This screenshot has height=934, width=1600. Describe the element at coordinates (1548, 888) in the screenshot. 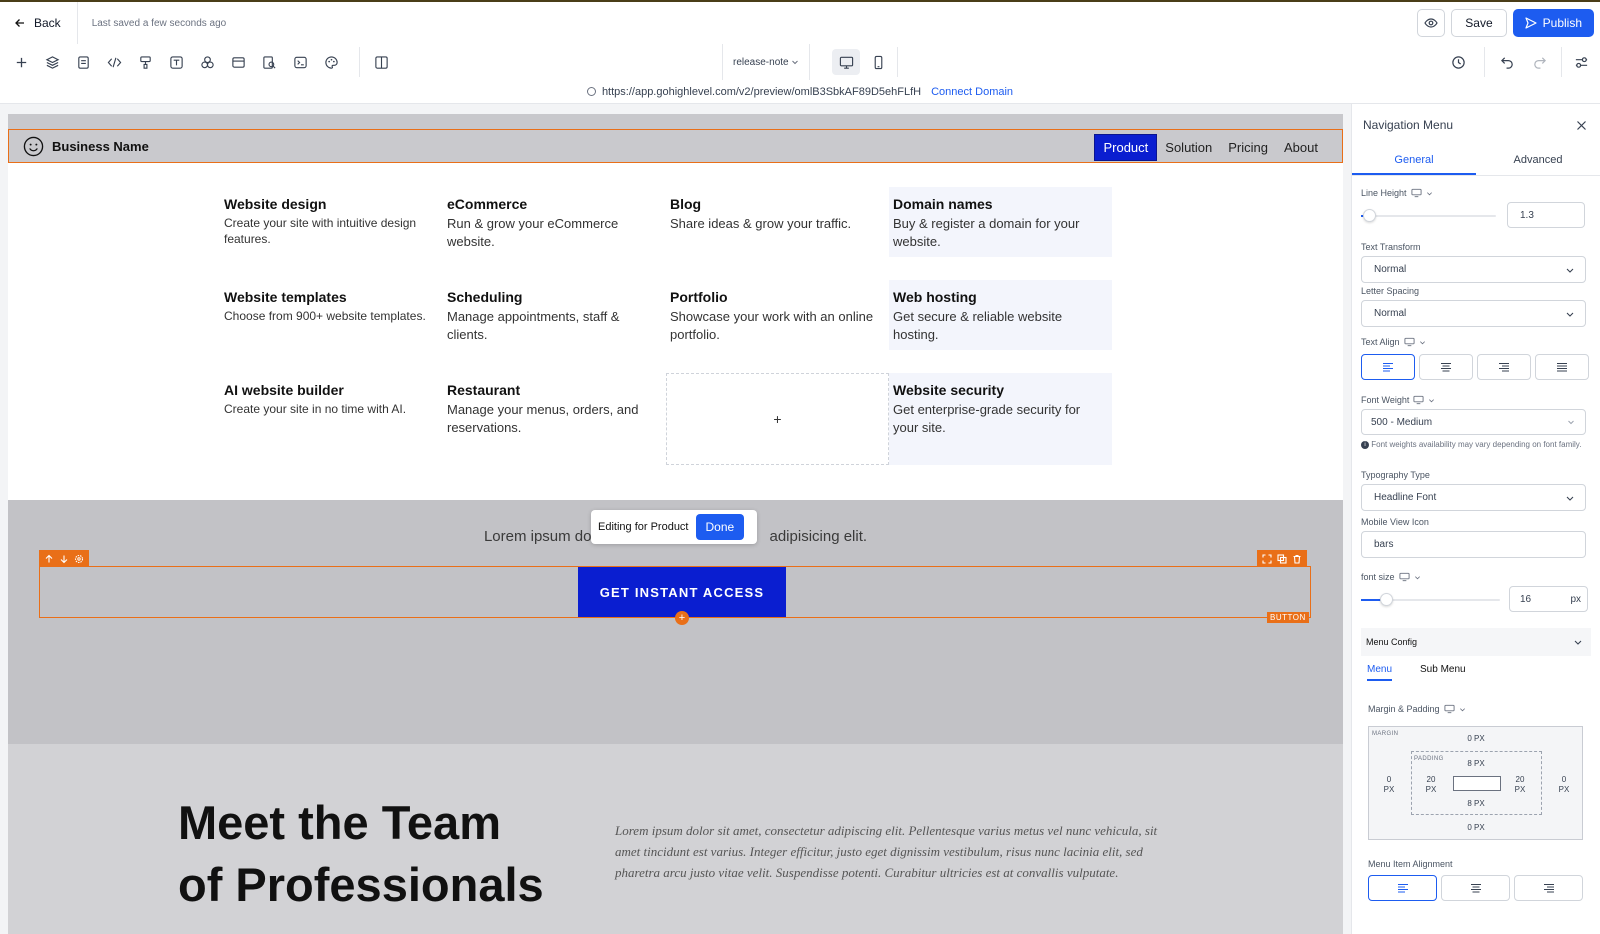

I see `menu-align-right-button` at that location.